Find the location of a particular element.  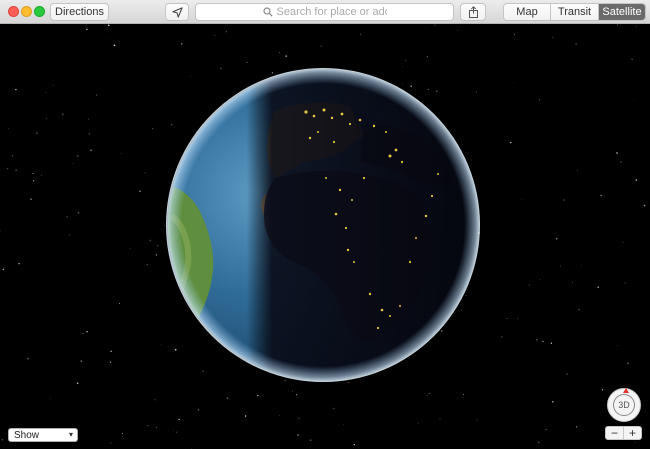

directions-label: Directions is located at coordinates (79, 12).